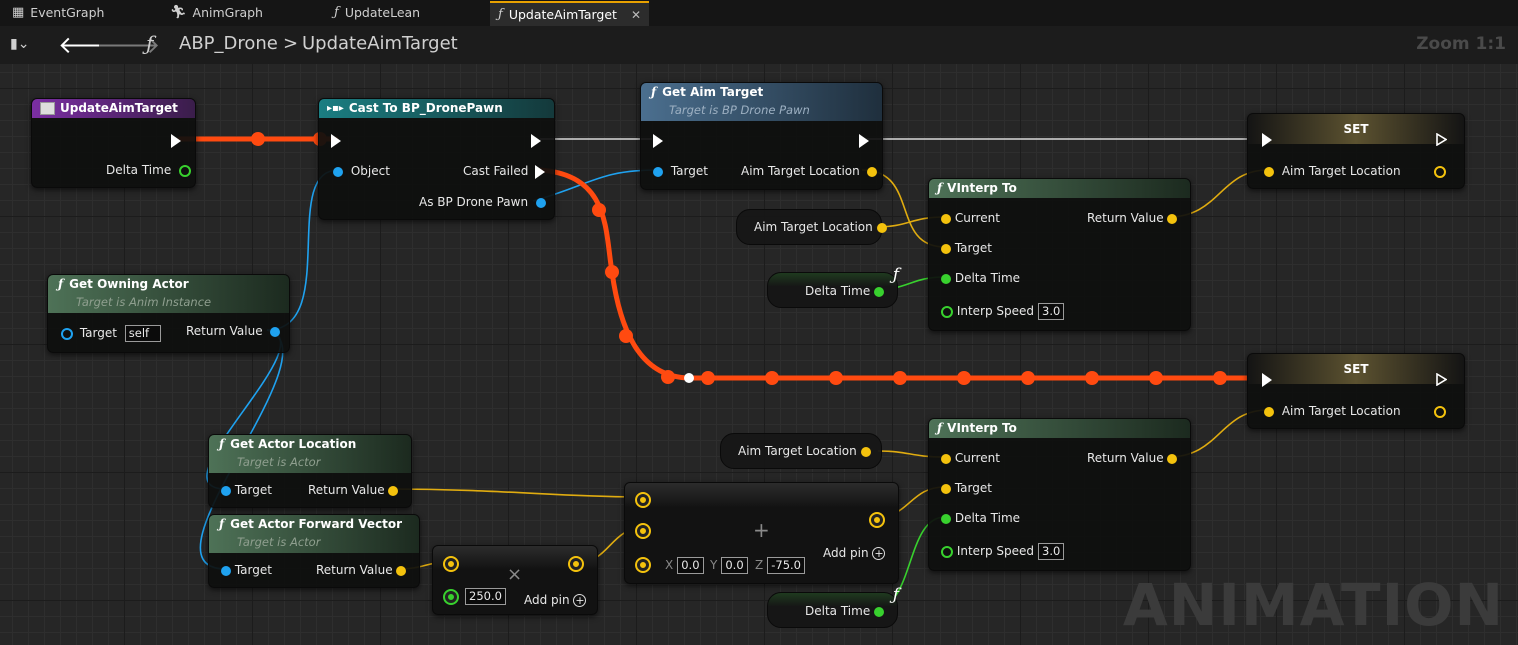  I want to click on x-field: X 0.0, so click(684, 565).